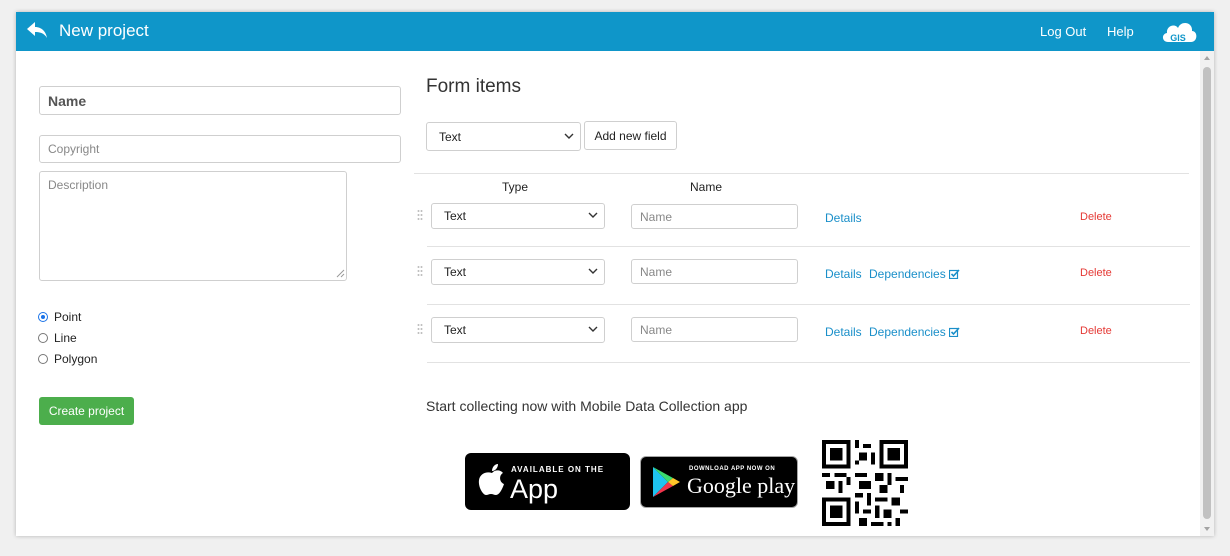 The width and height of the screenshot is (1230, 556). Describe the element at coordinates (193, 226) in the screenshot. I see `description-textarea` at that location.